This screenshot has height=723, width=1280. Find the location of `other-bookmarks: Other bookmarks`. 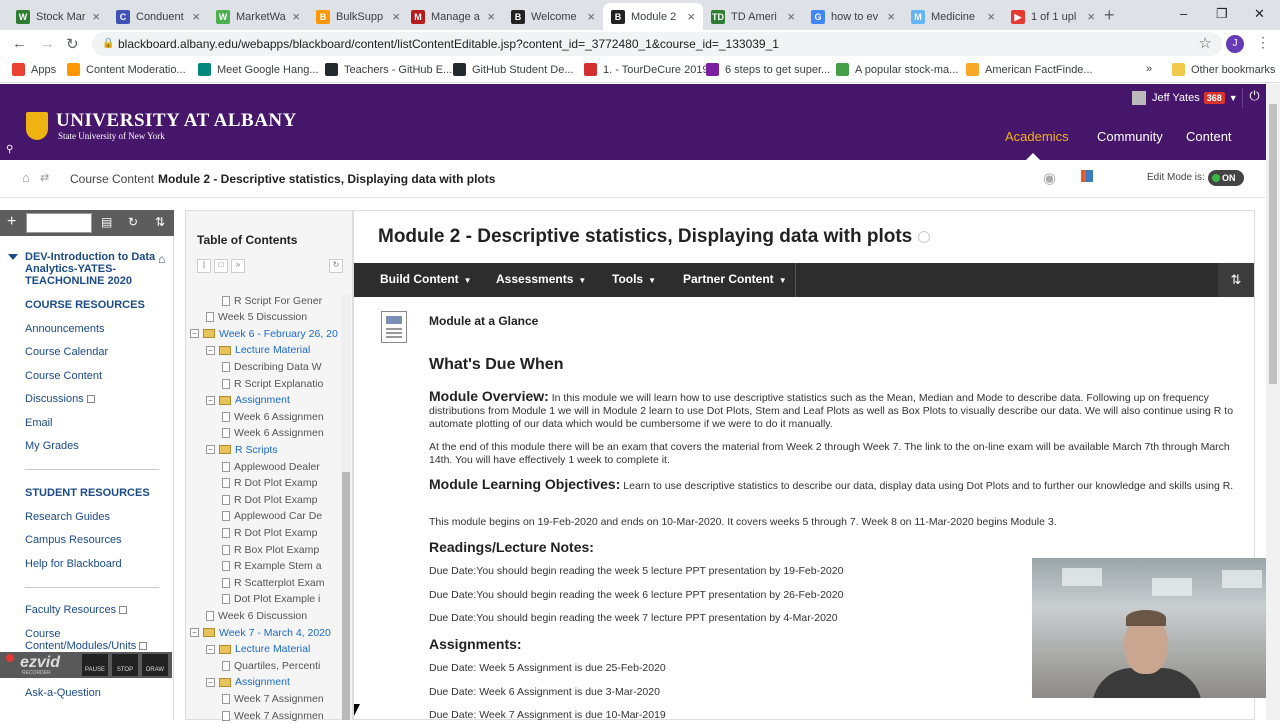

other-bookmarks: Other bookmarks is located at coordinates (1223, 69).